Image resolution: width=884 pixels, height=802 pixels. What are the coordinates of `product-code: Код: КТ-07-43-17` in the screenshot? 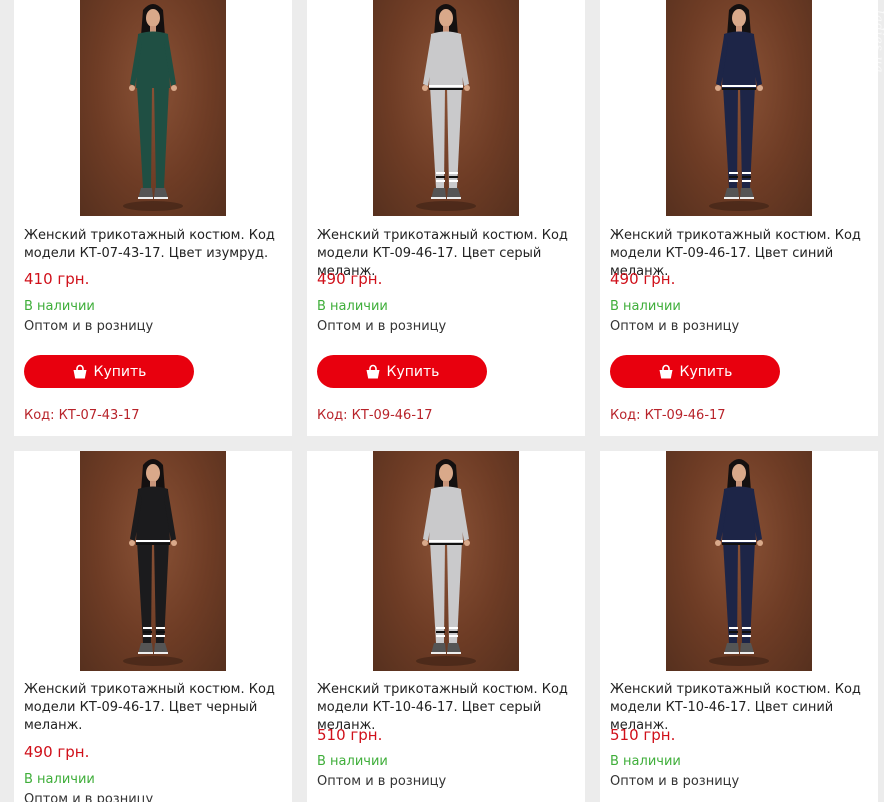 It's located at (82, 415).